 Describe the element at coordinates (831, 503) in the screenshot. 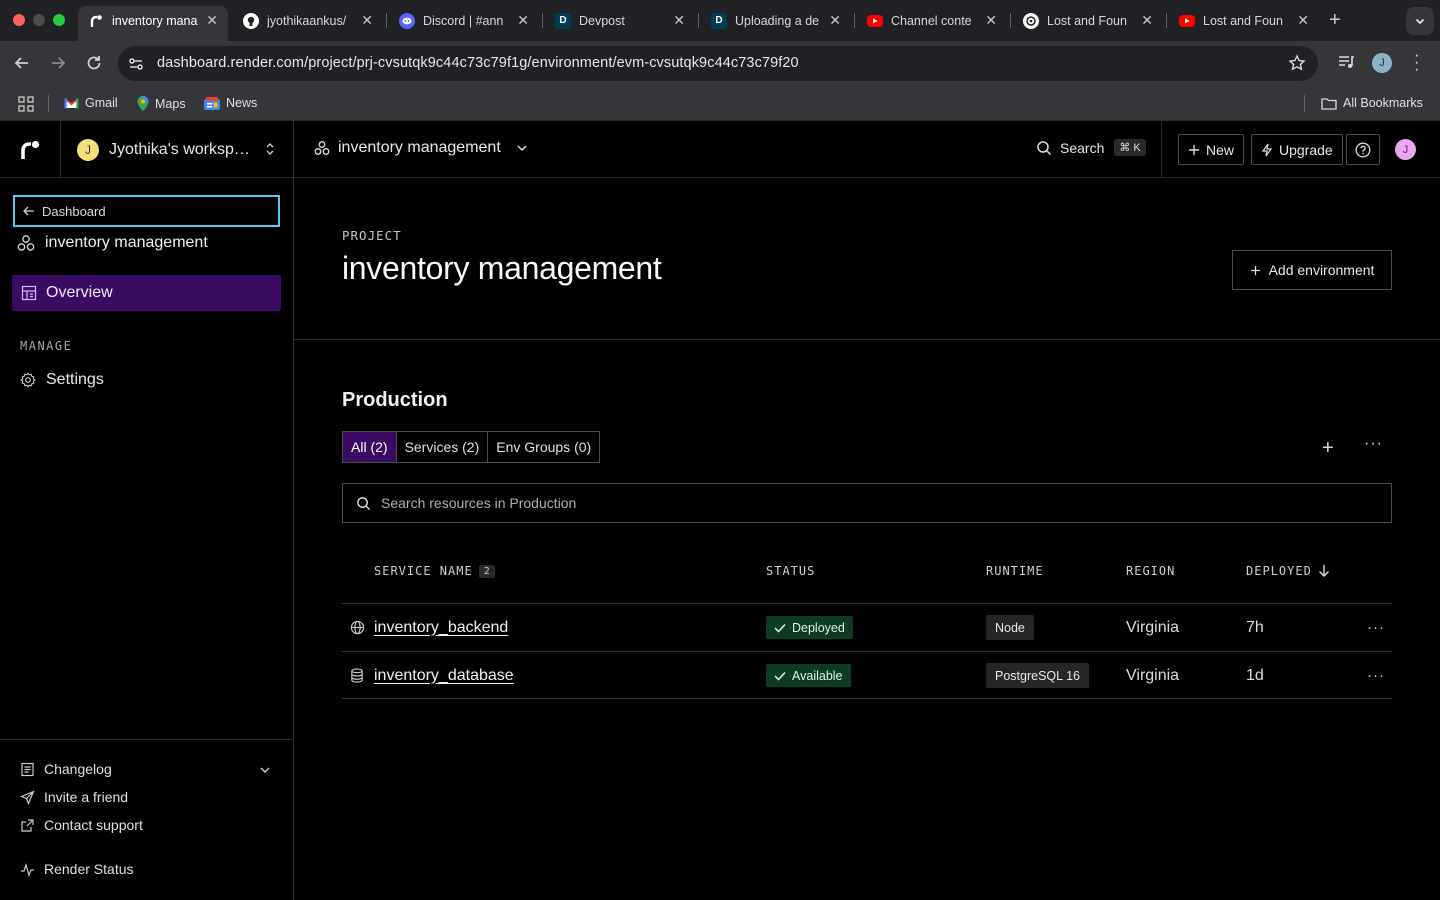

I see `resource-search-input` at that location.